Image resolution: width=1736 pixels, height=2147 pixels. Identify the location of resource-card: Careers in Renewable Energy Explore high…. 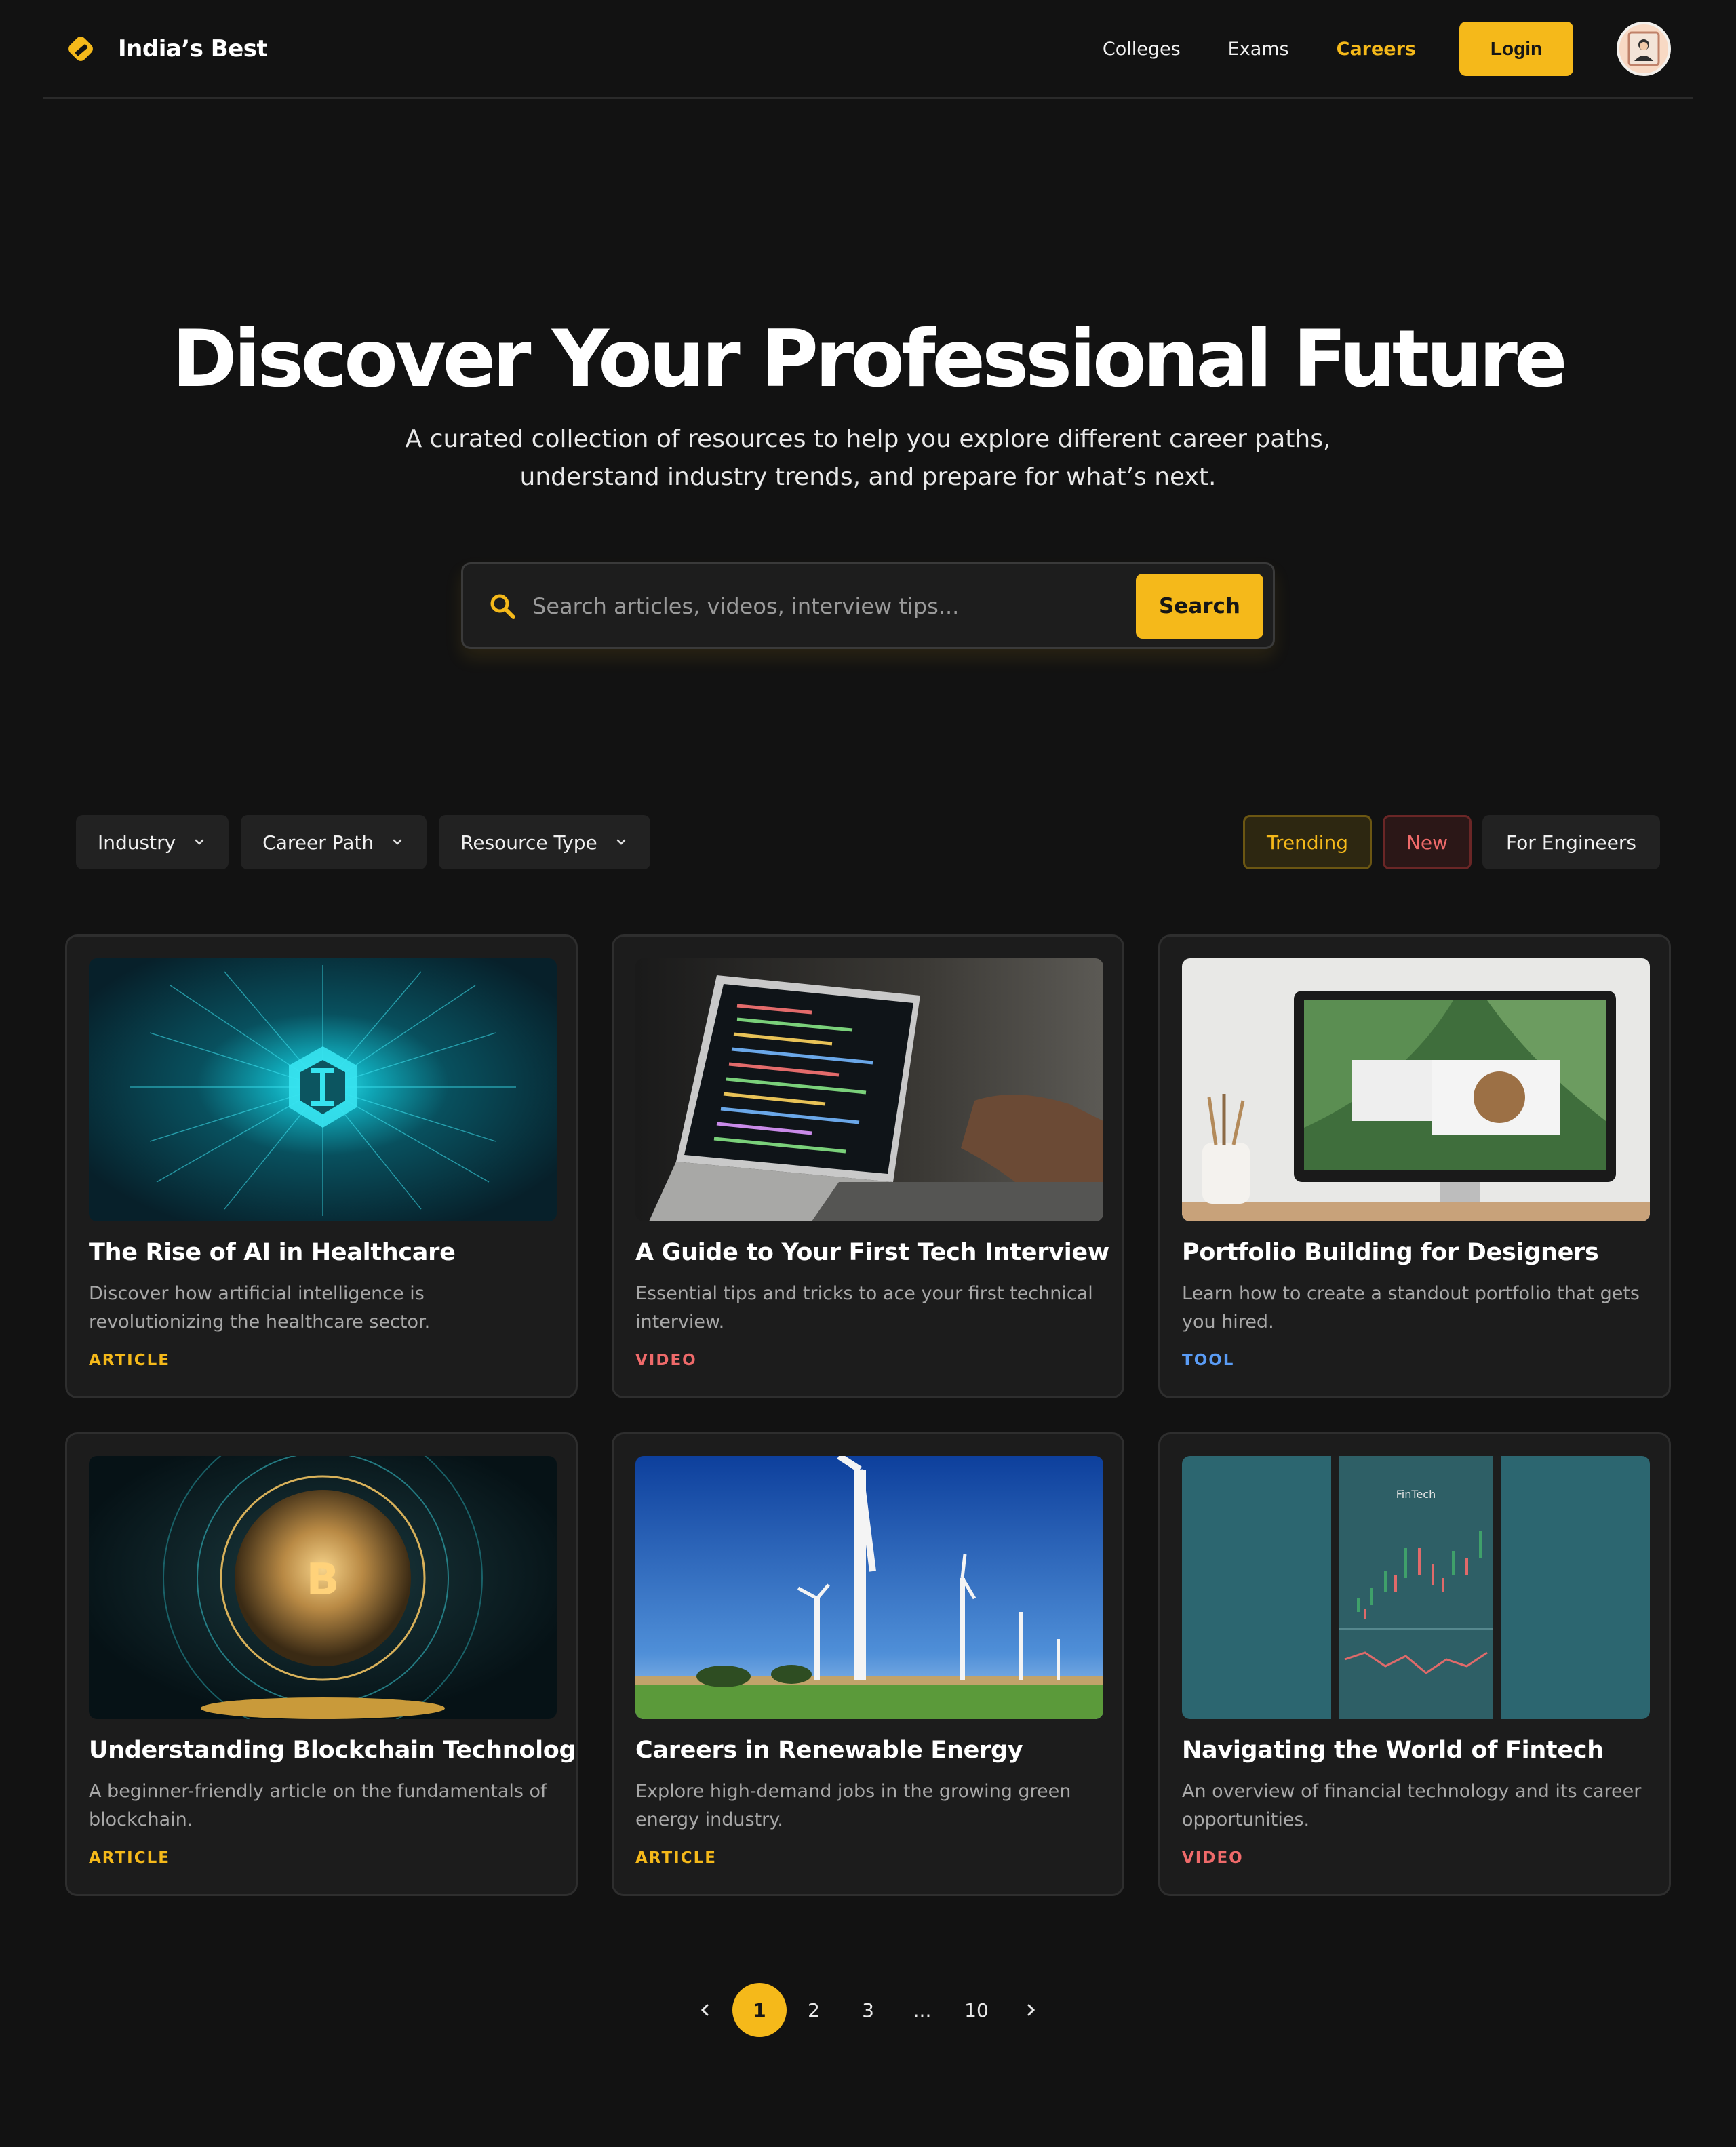
(868, 1664).